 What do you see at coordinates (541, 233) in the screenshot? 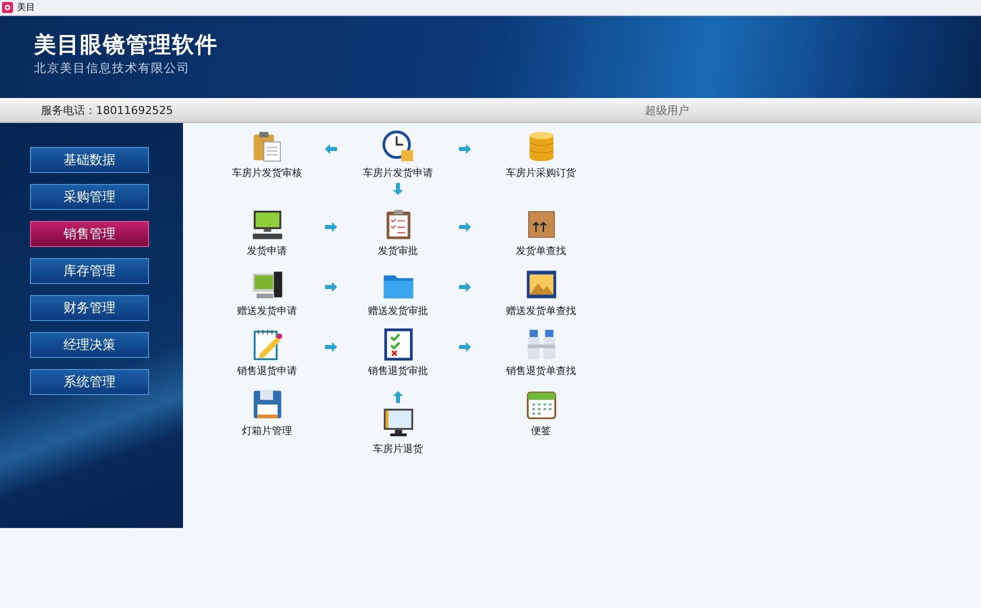
I see `function-tile: 发货单查找` at bounding box center [541, 233].